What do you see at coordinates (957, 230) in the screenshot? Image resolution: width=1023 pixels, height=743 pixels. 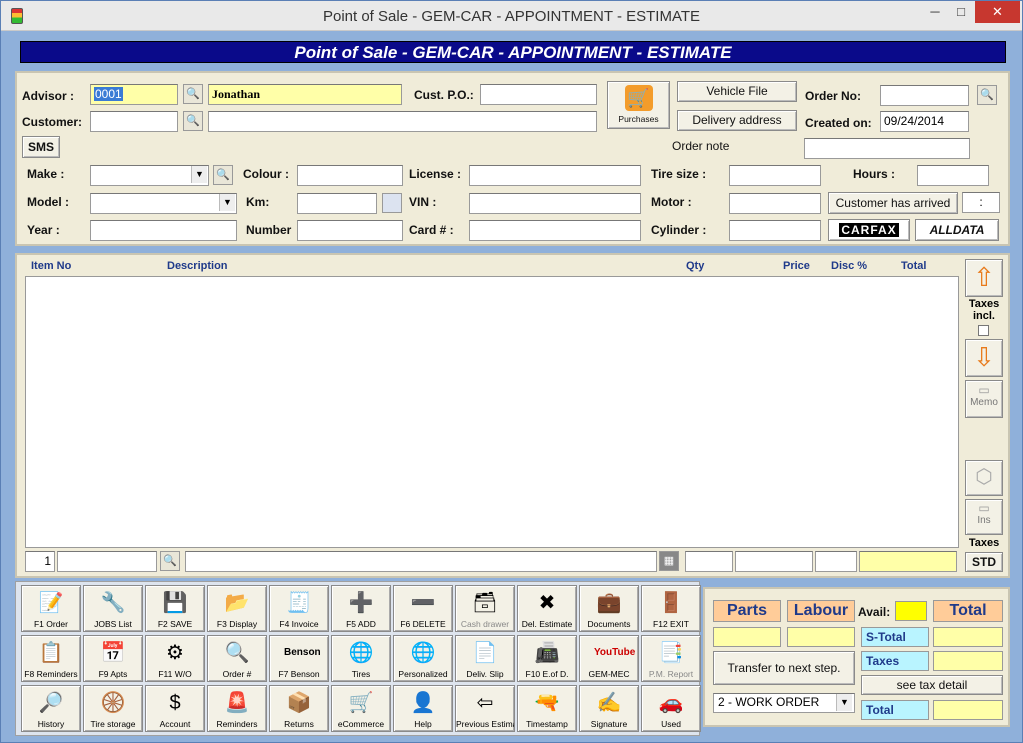 I see `alldata-button: ALLDATA` at bounding box center [957, 230].